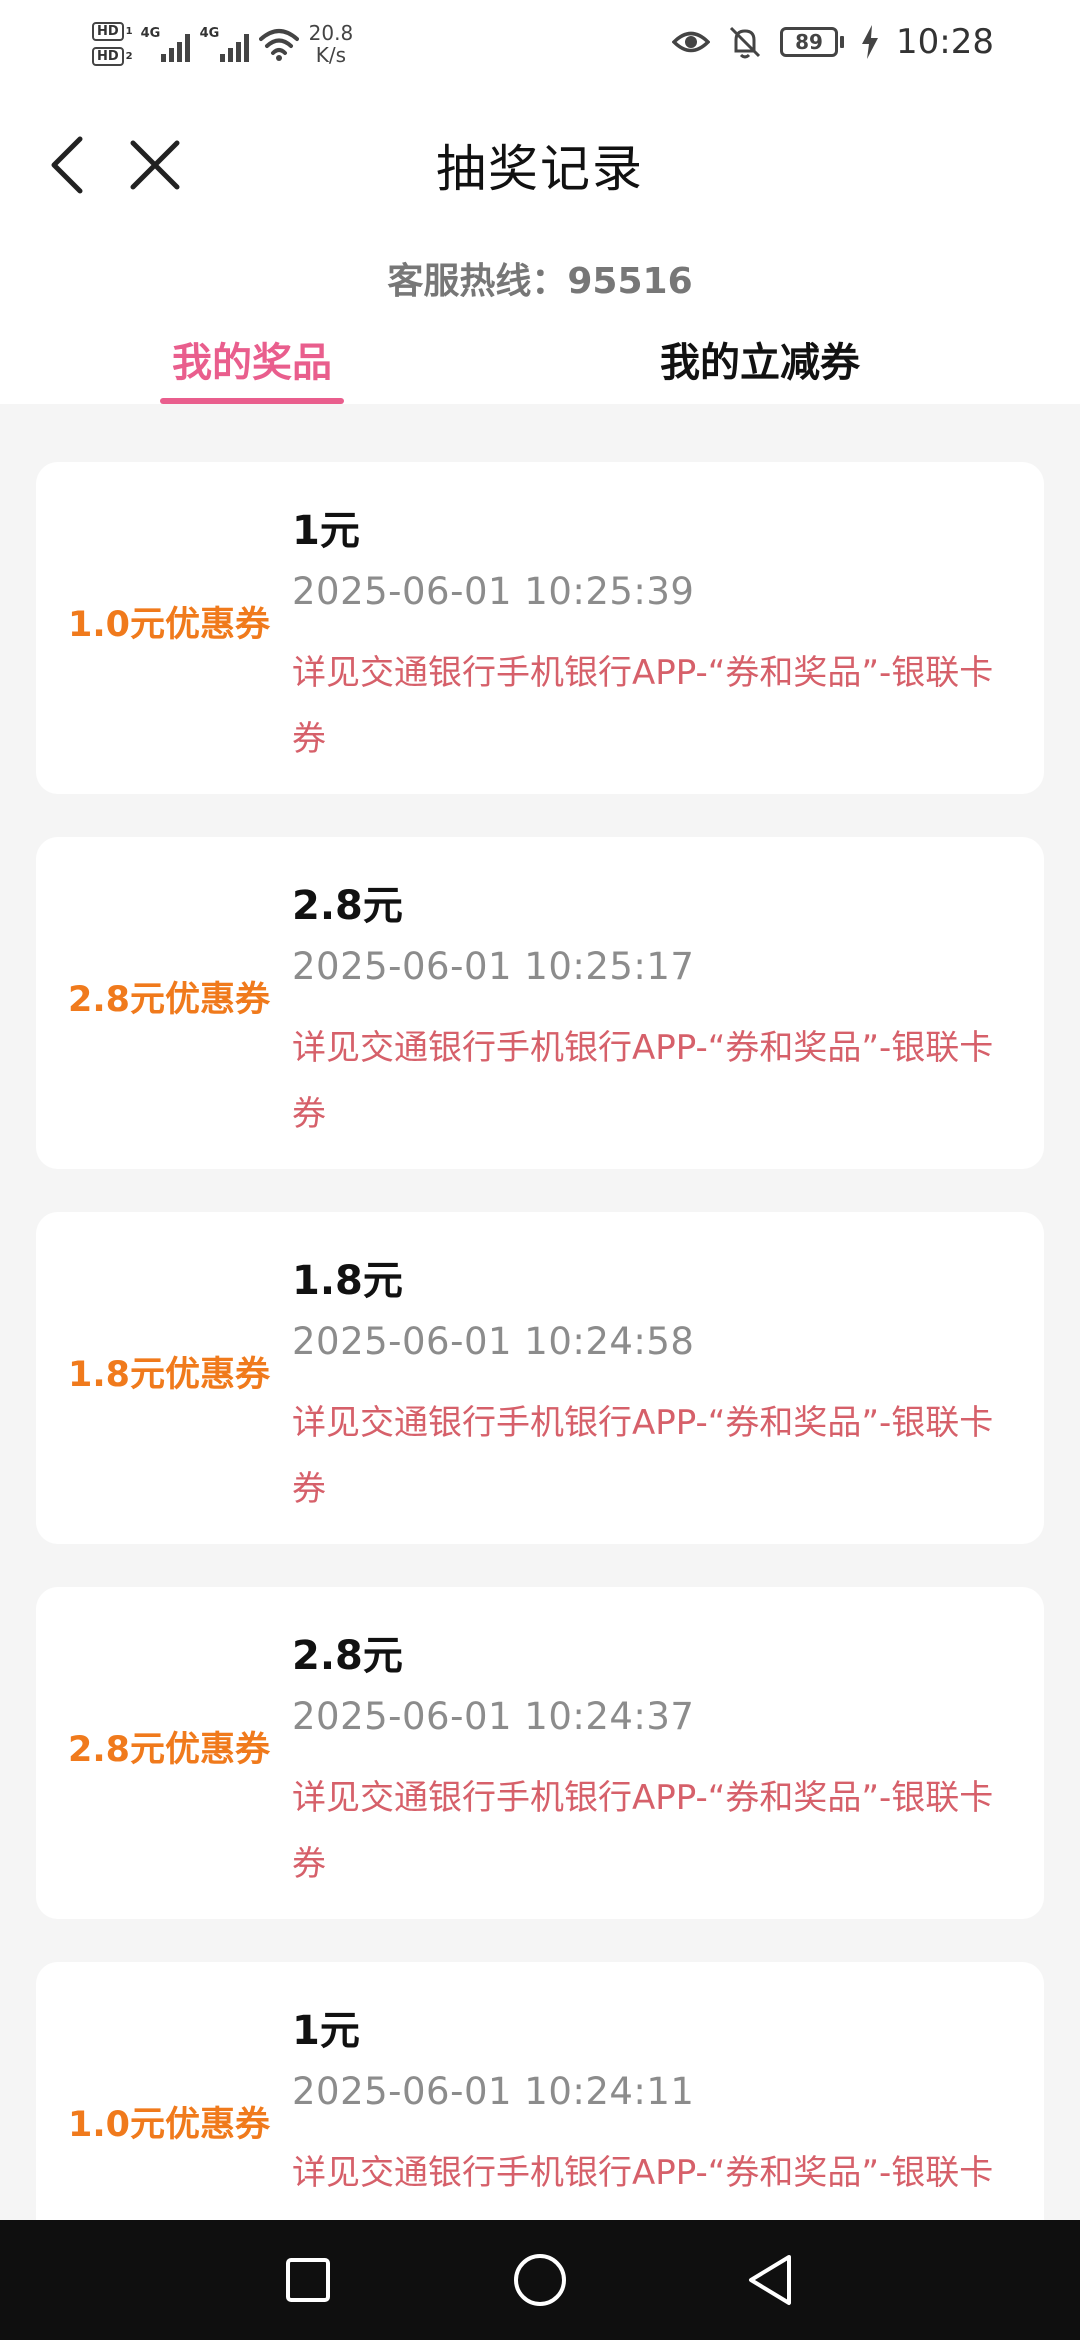 The height and width of the screenshot is (2340, 1080). I want to click on square-icon, so click(308, 2280).